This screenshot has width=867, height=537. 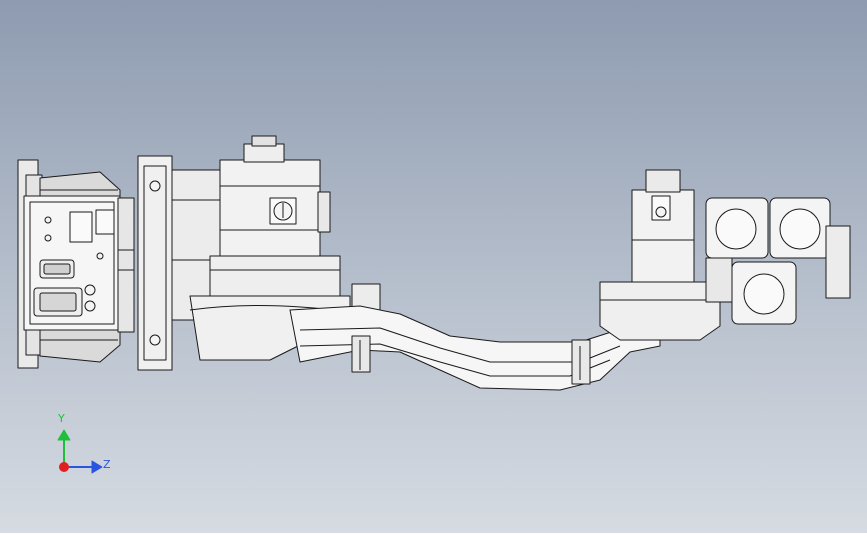 What do you see at coordinates (80, 451) in the screenshot?
I see `coordinate-triad` at bounding box center [80, 451].